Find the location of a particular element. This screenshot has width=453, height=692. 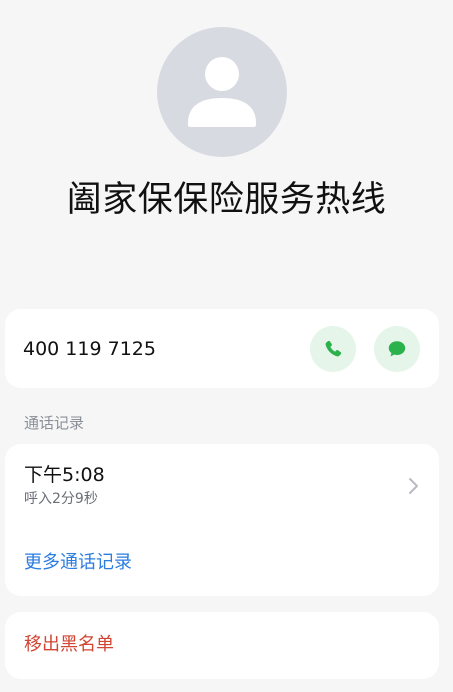

phone-icon is located at coordinates (333, 348).